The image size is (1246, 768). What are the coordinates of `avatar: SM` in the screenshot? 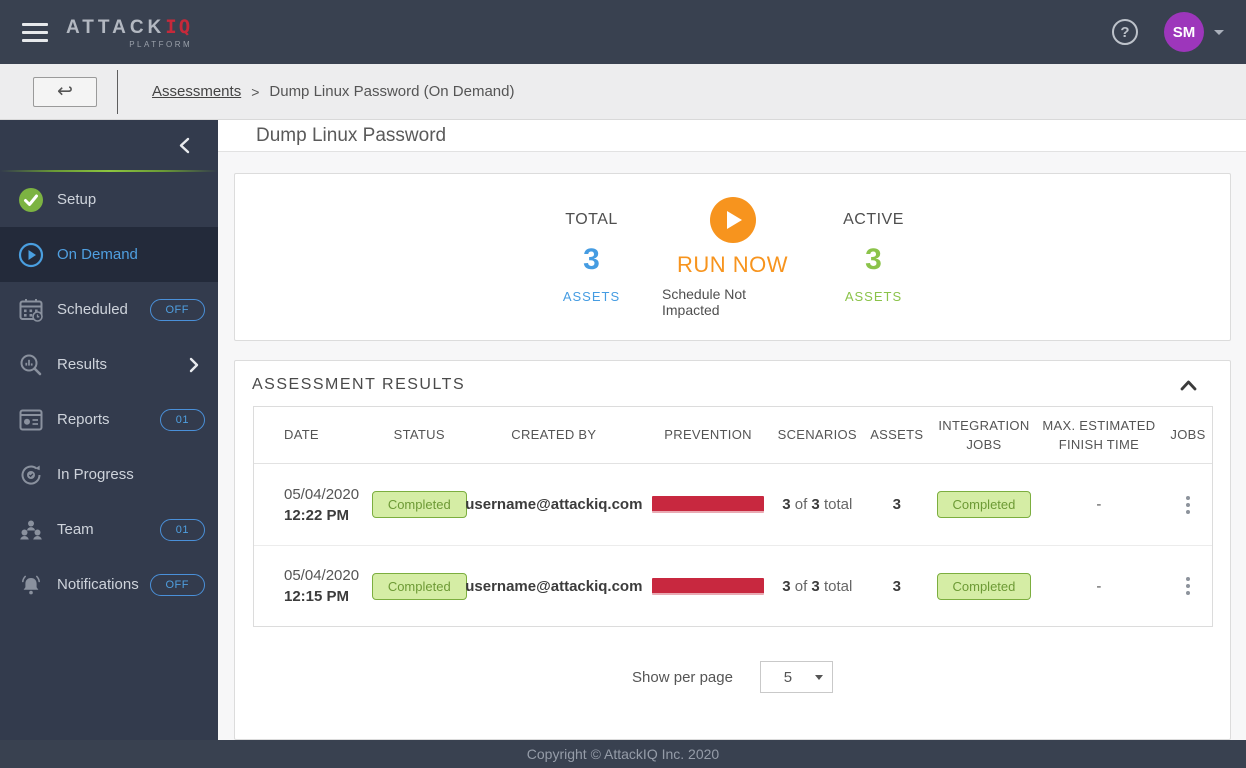 It's located at (1184, 32).